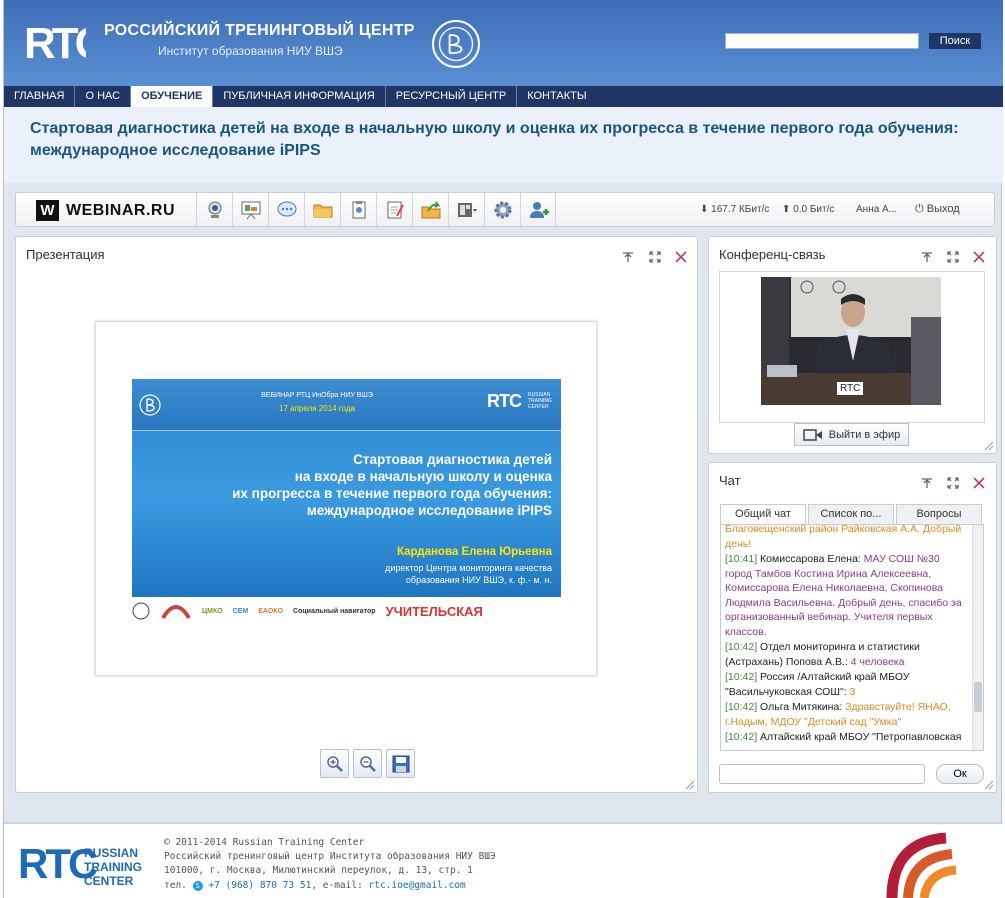  I want to click on footer-email: rtc.ioe@gmail.com, so click(417, 885).